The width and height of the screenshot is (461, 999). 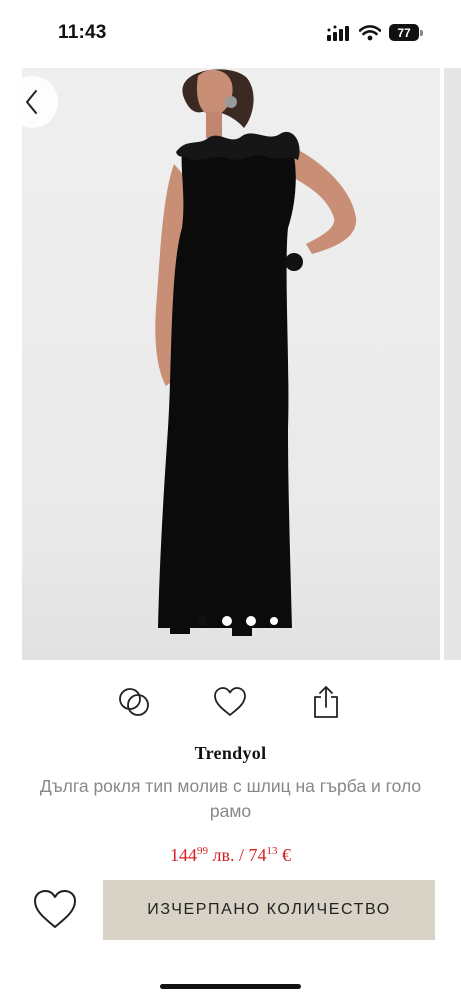 What do you see at coordinates (370, 32) in the screenshot?
I see `wifi-icon` at bounding box center [370, 32].